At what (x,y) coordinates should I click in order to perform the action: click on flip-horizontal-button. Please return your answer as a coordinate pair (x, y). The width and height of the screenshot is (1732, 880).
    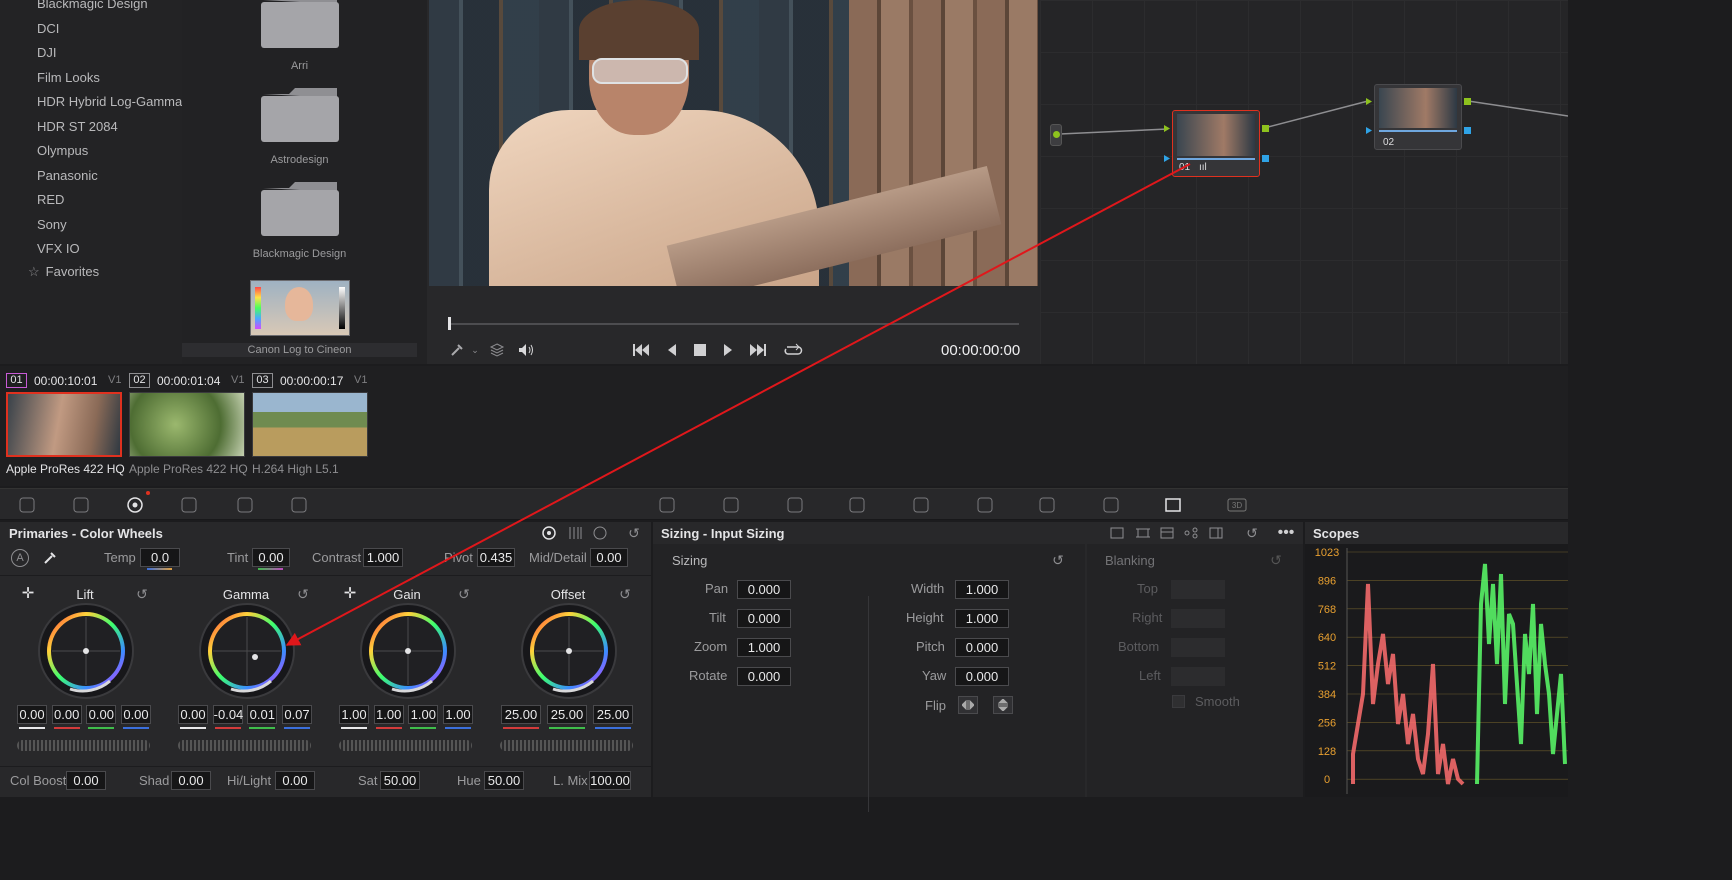
    Looking at the image, I should click on (968, 705).